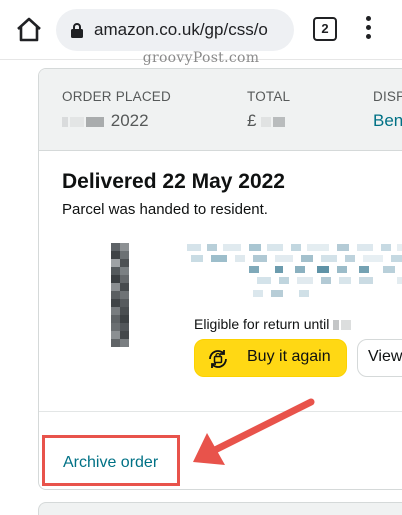 Image resolution: width=402 pixels, height=515 pixels. What do you see at coordinates (269, 96) in the screenshot?
I see `order-total-label: TOTAL` at bounding box center [269, 96].